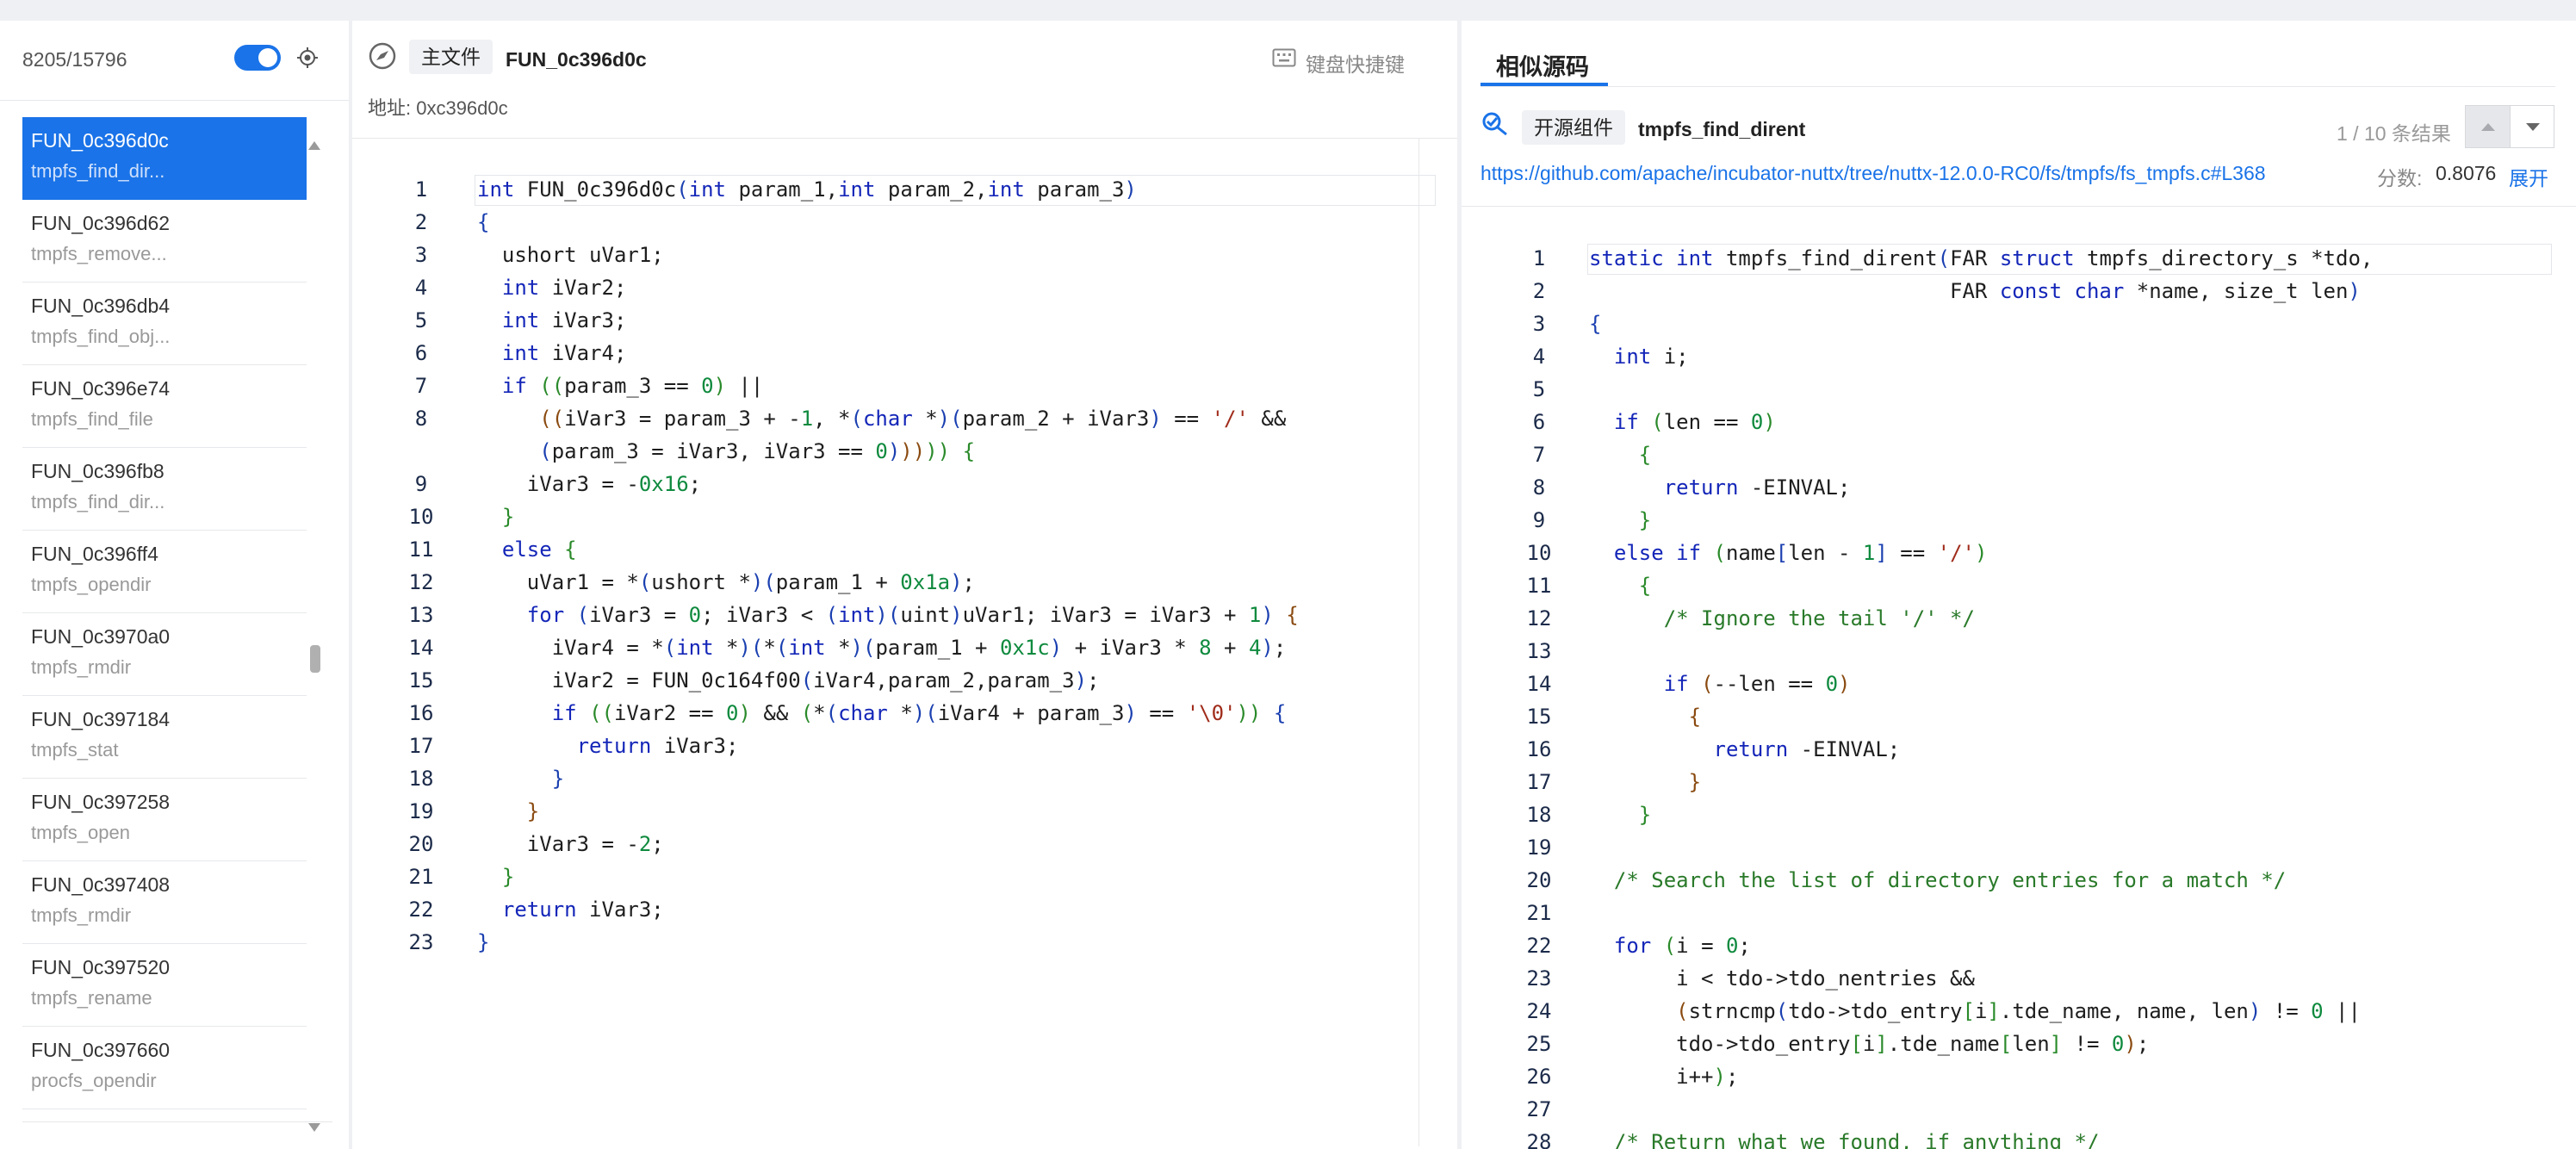 The width and height of the screenshot is (2576, 1149). What do you see at coordinates (882, 484) in the screenshot?
I see `code-line: 9 iVar3 = -0x16;` at bounding box center [882, 484].